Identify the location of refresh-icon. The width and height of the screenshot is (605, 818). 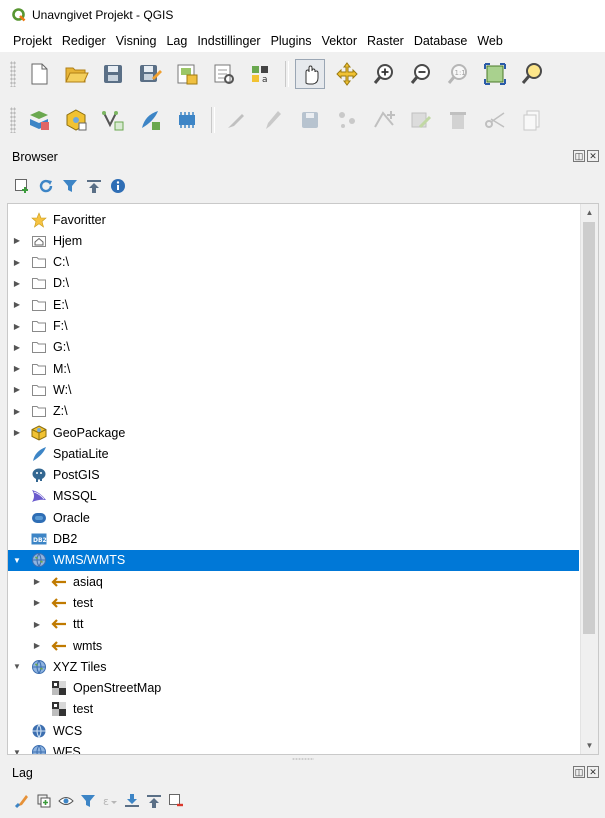
(46, 186).